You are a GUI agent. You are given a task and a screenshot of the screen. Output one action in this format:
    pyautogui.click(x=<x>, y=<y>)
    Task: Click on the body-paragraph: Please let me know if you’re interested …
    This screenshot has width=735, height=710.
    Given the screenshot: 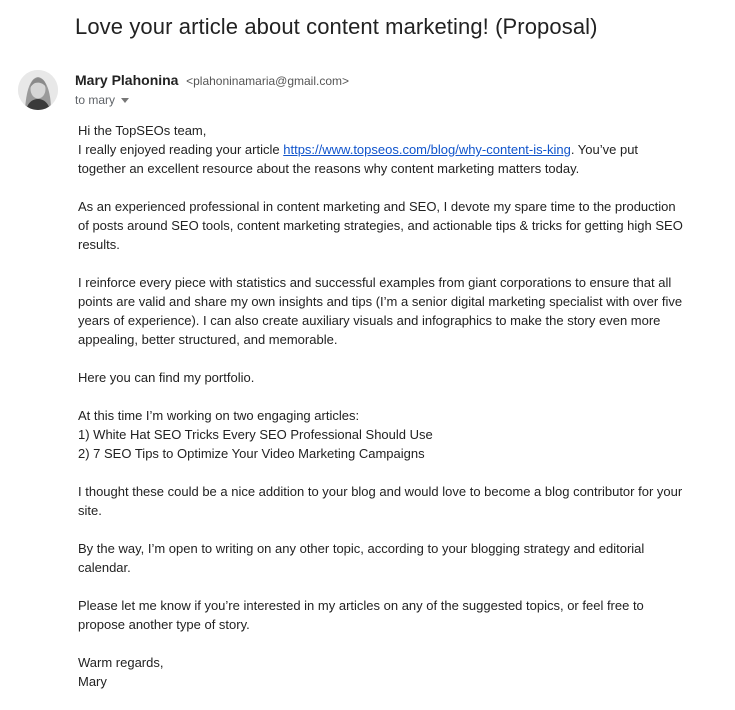 What is the action you would take?
    pyautogui.click(x=361, y=615)
    